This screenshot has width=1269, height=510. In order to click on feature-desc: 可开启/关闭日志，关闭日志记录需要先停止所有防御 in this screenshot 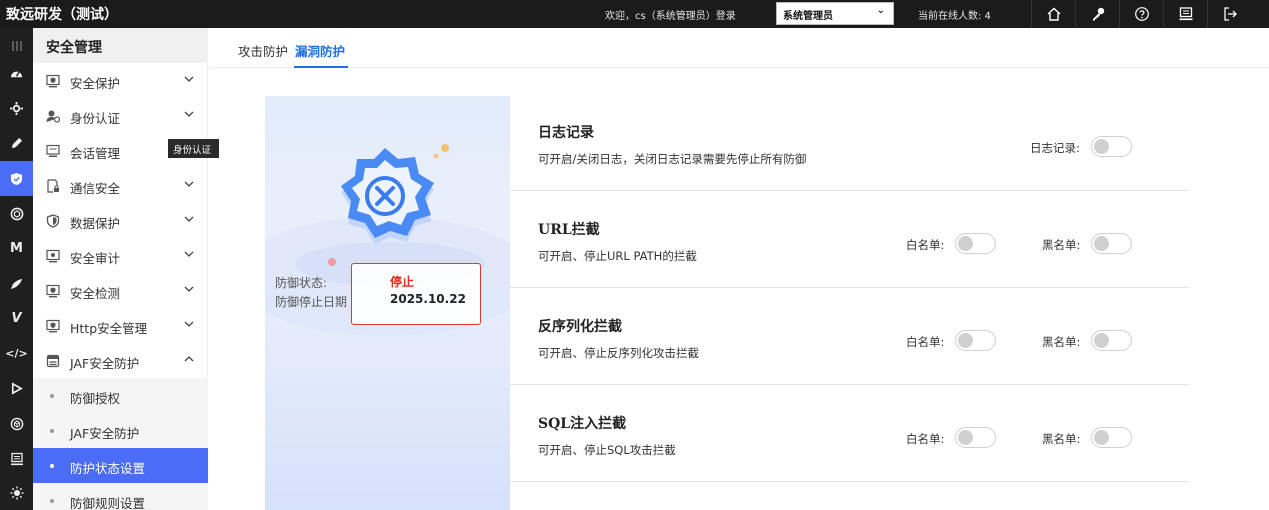, I will do `click(672, 159)`.